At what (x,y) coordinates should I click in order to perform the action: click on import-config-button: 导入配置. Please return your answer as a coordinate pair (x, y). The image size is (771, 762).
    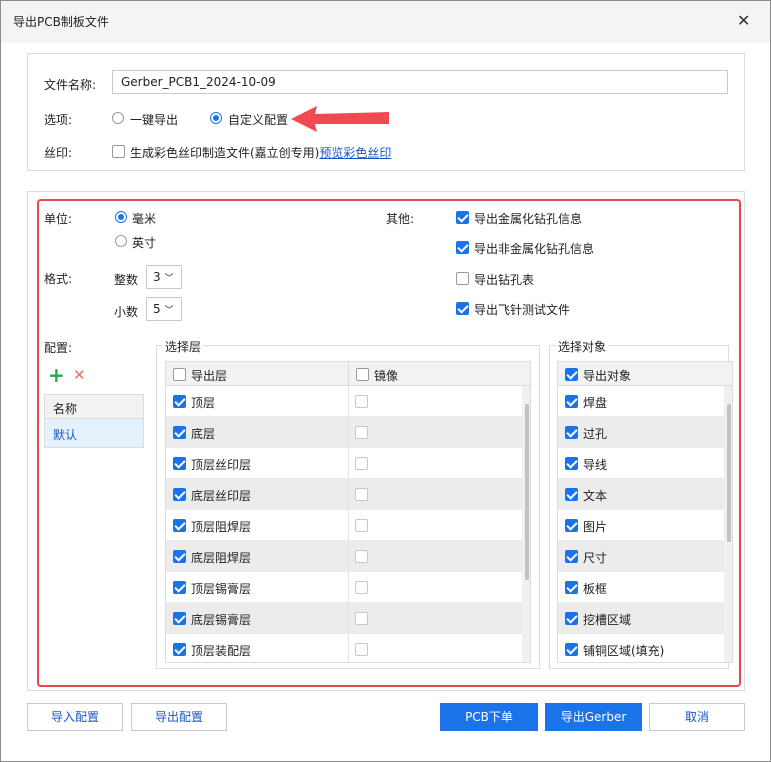
    Looking at the image, I should click on (75, 717).